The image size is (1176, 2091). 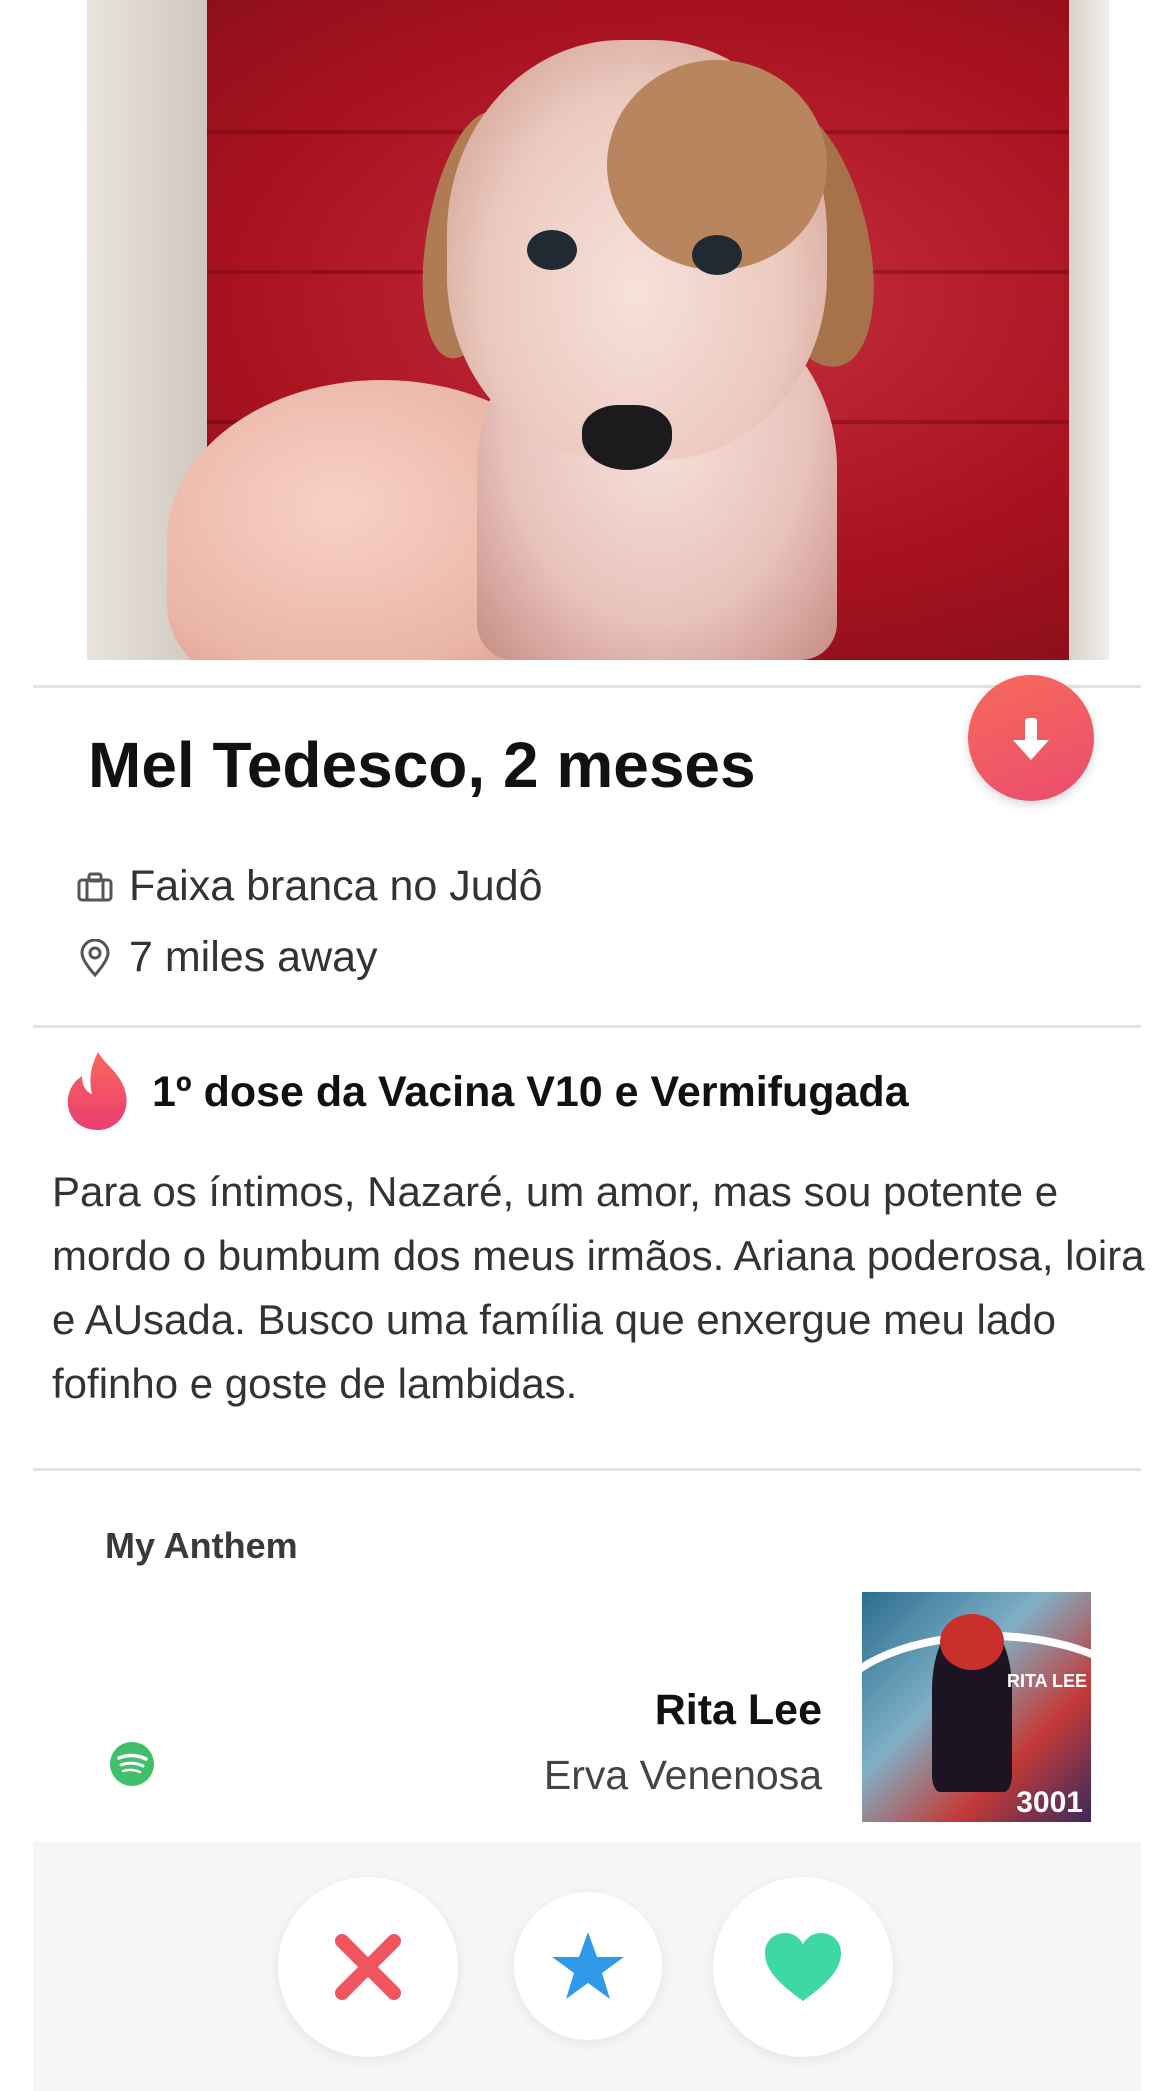 What do you see at coordinates (253, 957) in the screenshot?
I see `distance-text: 7 miles away` at bounding box center [253, 957].